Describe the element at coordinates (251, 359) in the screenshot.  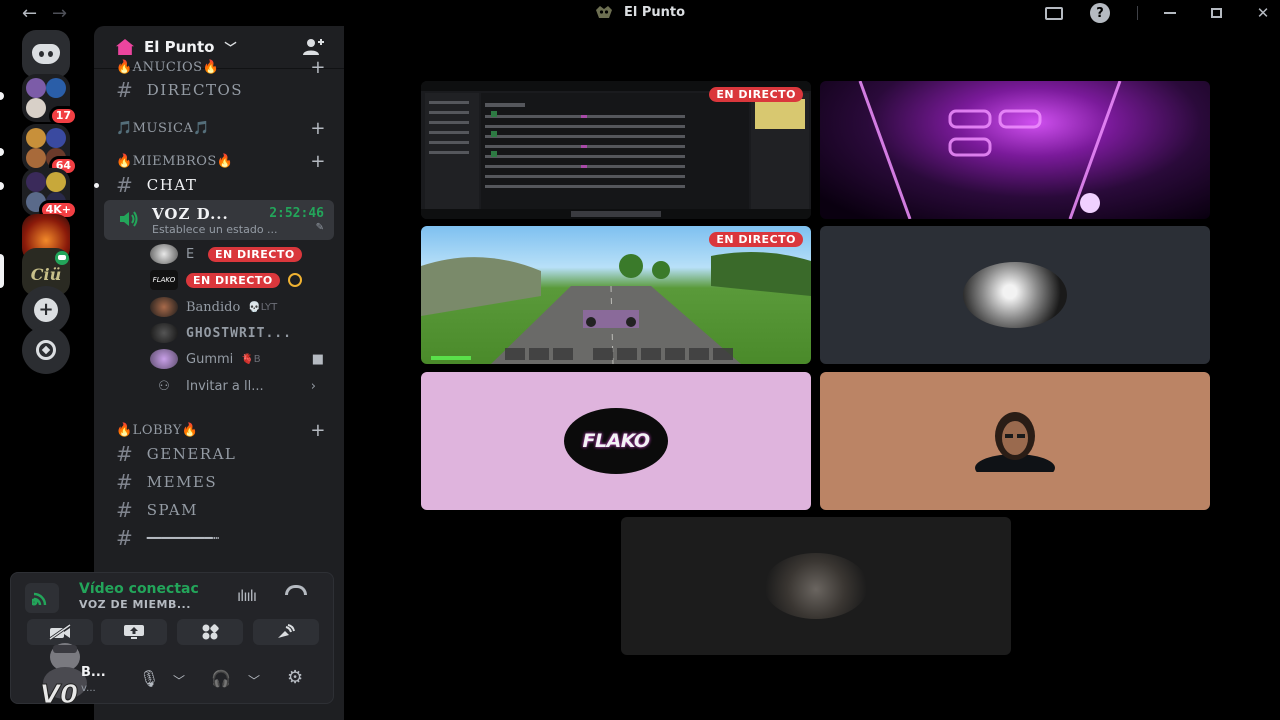
I see `member-activity: 🫀B` at that location.